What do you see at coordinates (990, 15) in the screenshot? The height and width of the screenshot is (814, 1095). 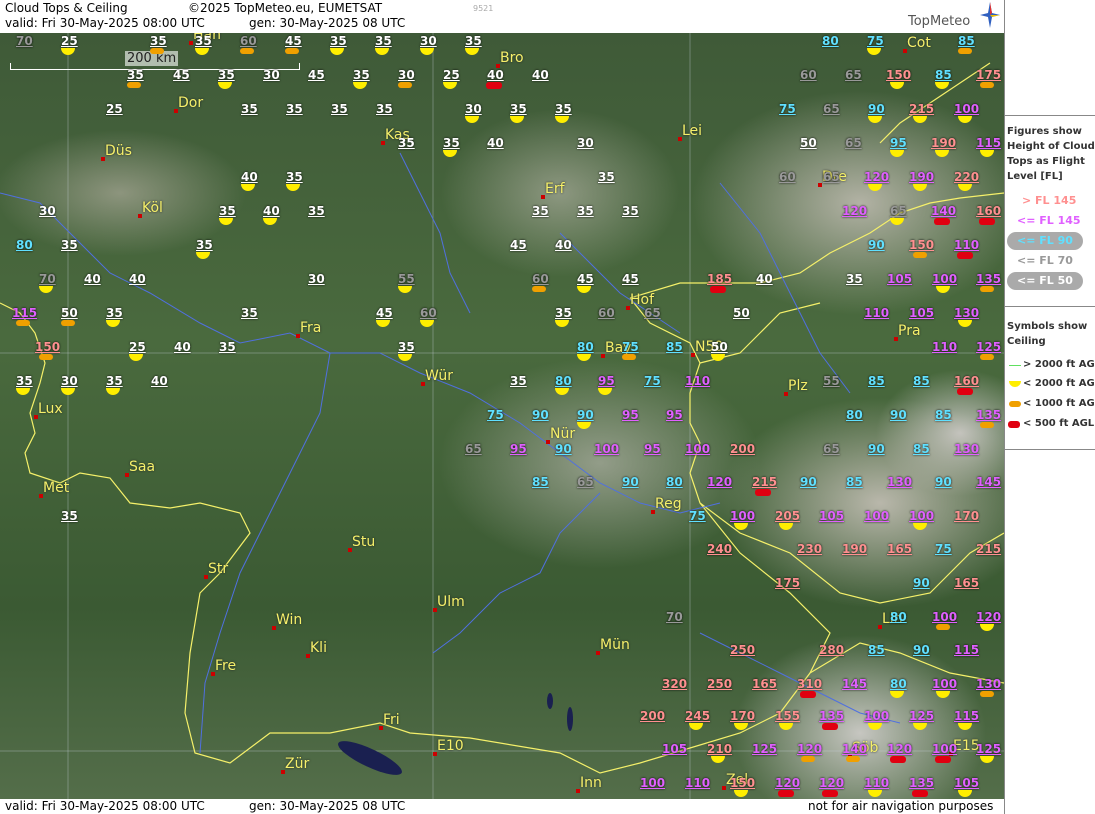 I see `compass-star-icon` at bounding box center [990, 15].